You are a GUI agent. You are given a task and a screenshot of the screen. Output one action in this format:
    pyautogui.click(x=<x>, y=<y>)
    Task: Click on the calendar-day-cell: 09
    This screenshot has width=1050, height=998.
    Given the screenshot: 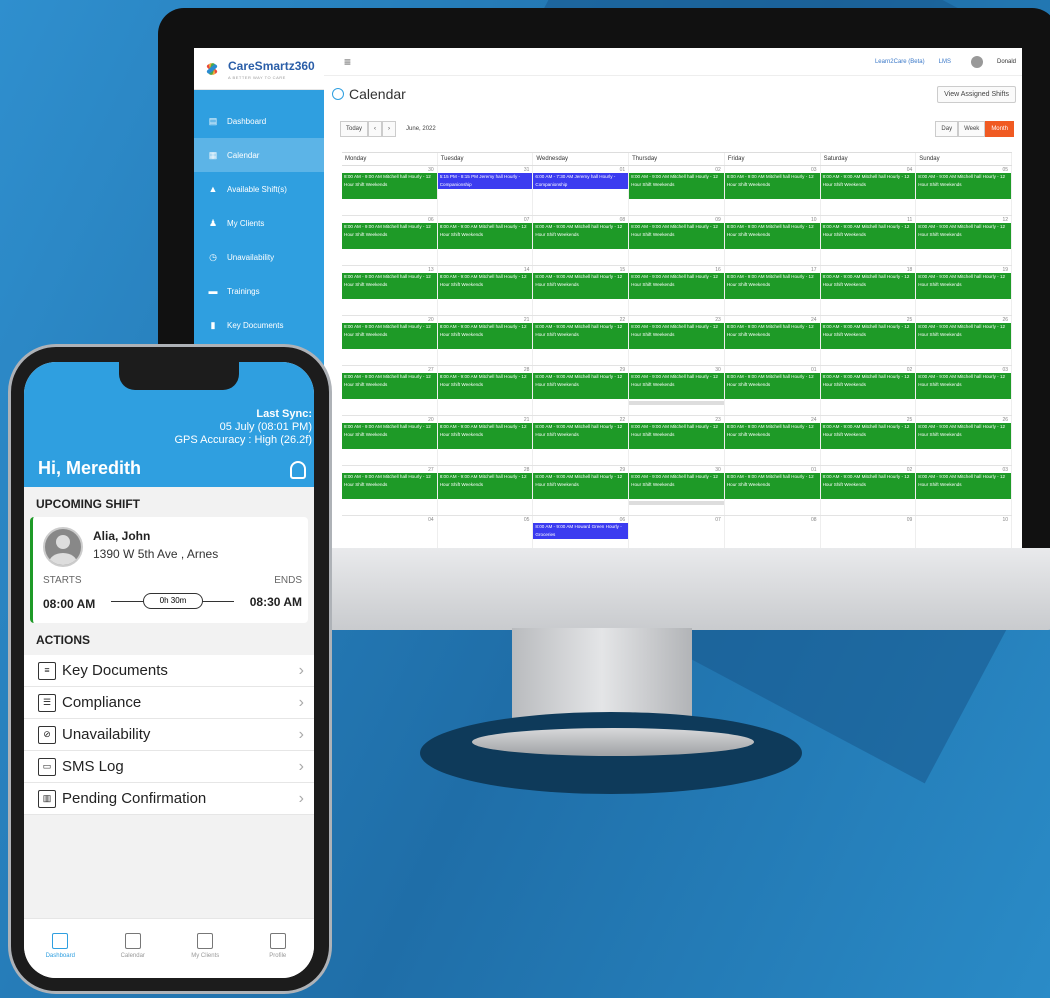 What is the action you would take?
    pyautogui.click(x=869, y=532)
    